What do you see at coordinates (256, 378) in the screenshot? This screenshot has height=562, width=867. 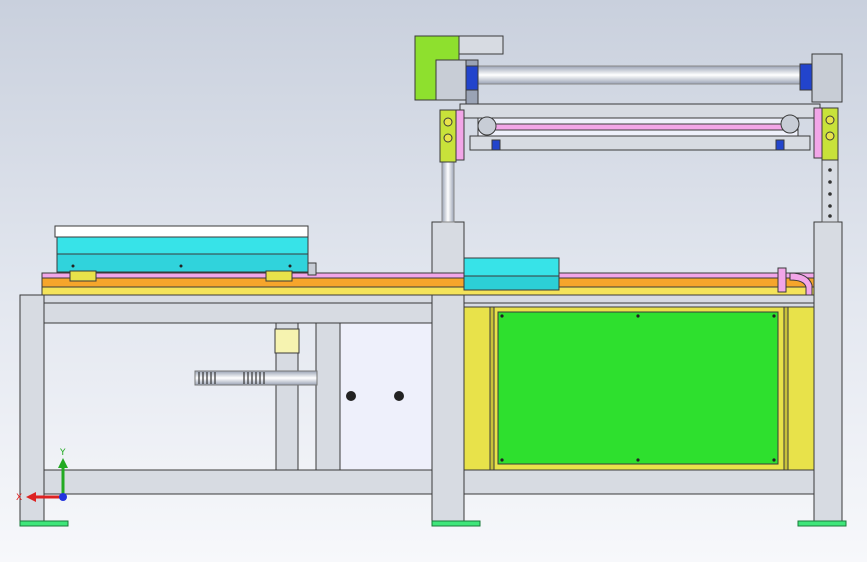 I see `spring-rod` at bounding box center [256, 378].